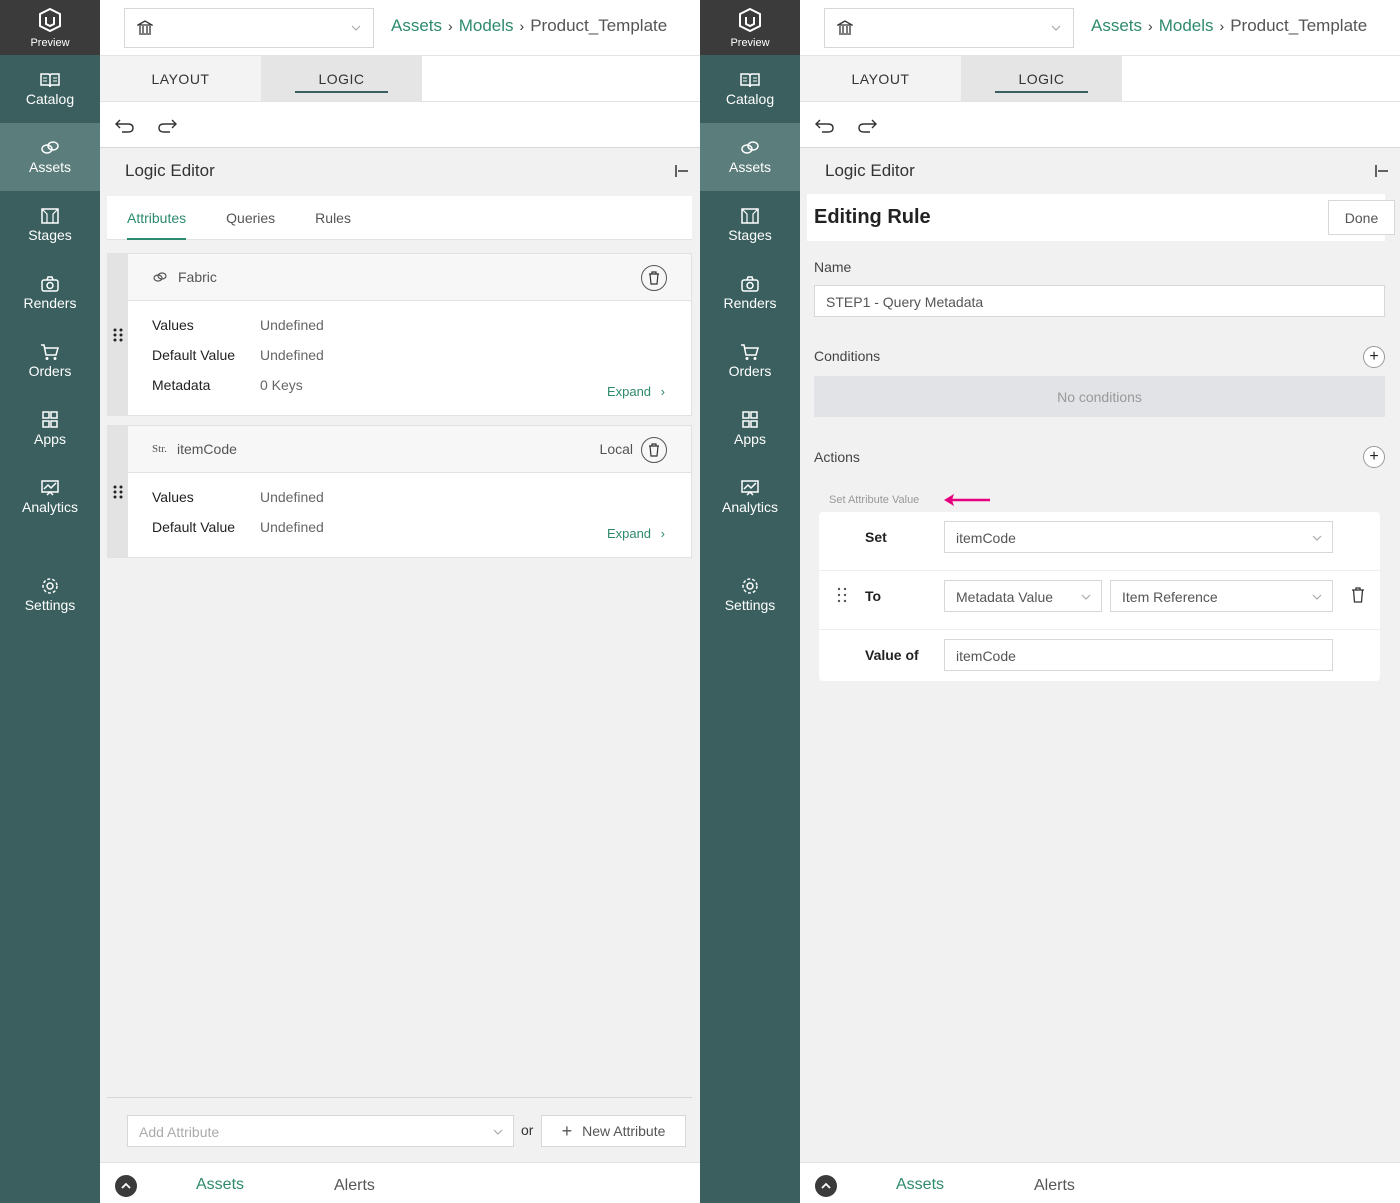 The image size is (1400, 1203). Describe the element at coordinates (159, 449) in the screenshot. I see `string-type-icon: Str.` at that location.